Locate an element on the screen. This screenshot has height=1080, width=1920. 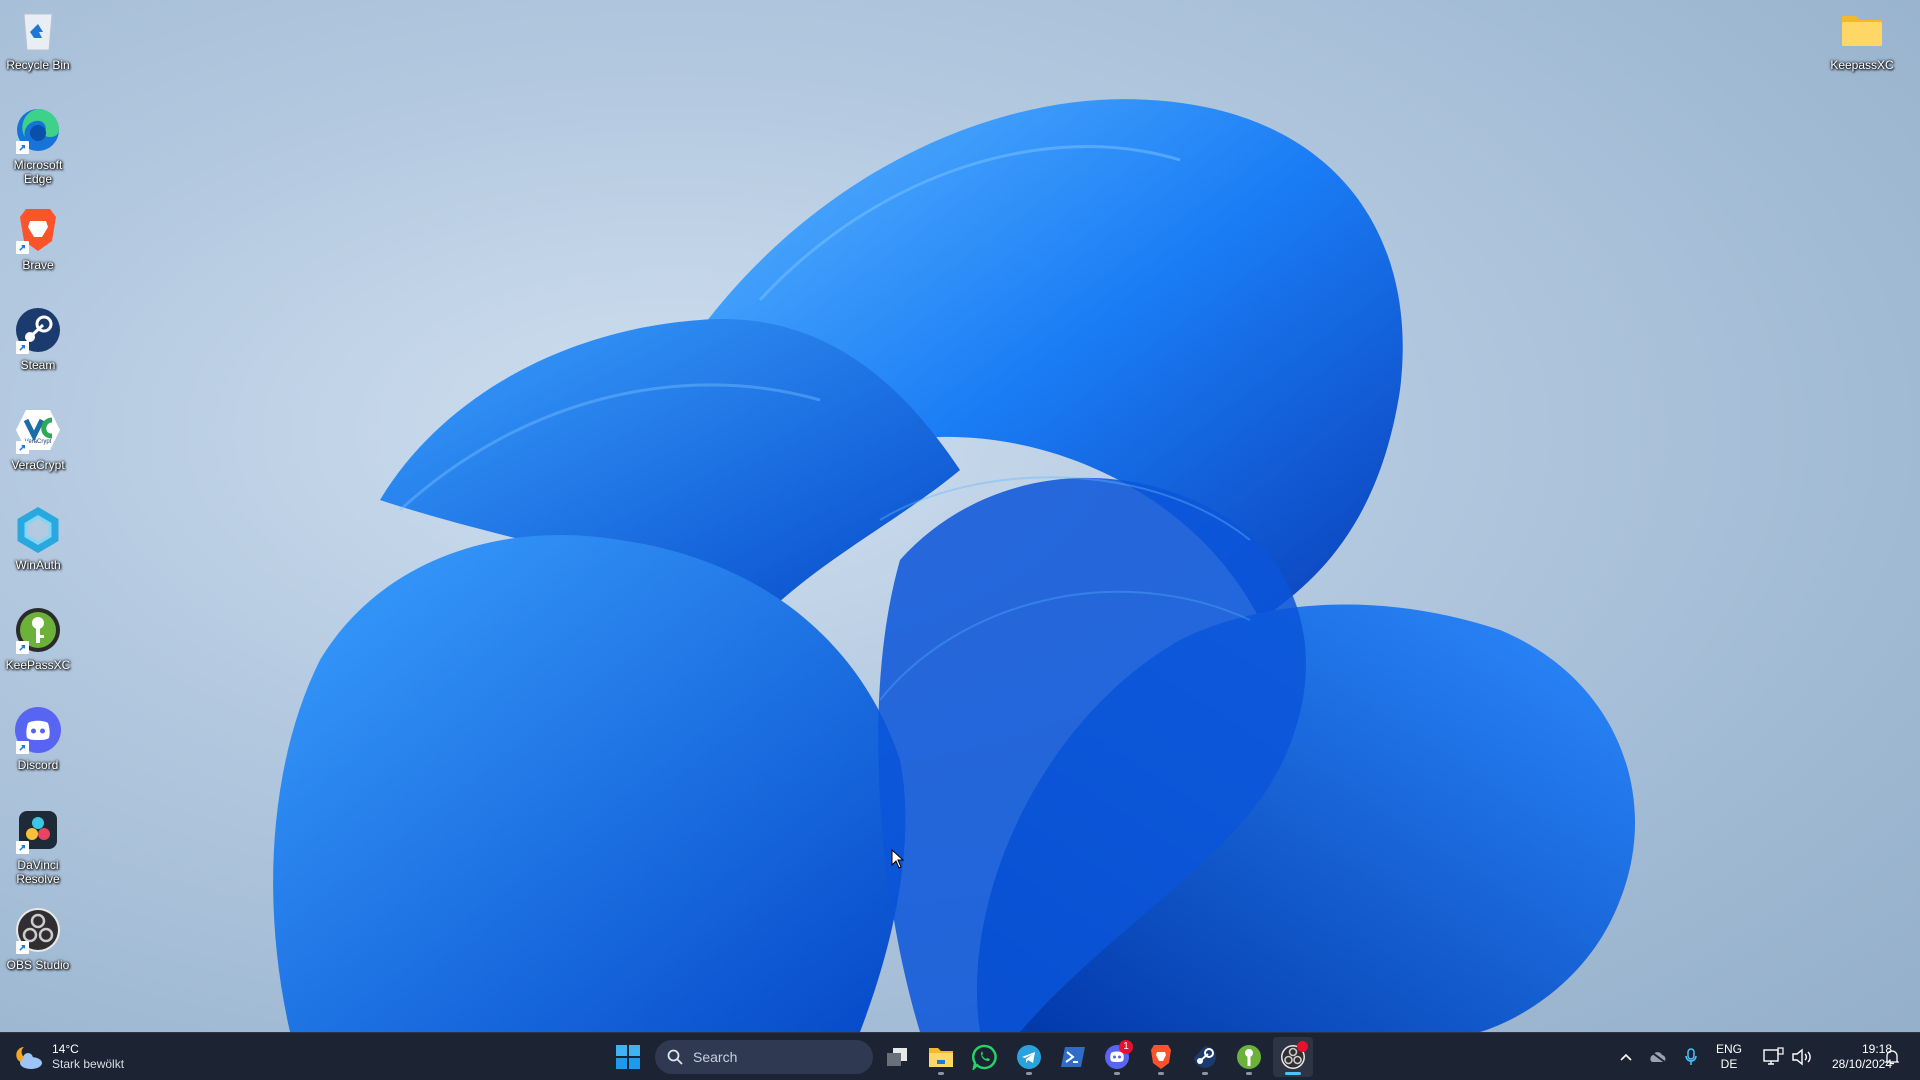
winauth-icon is located at coordinates (38, 530).